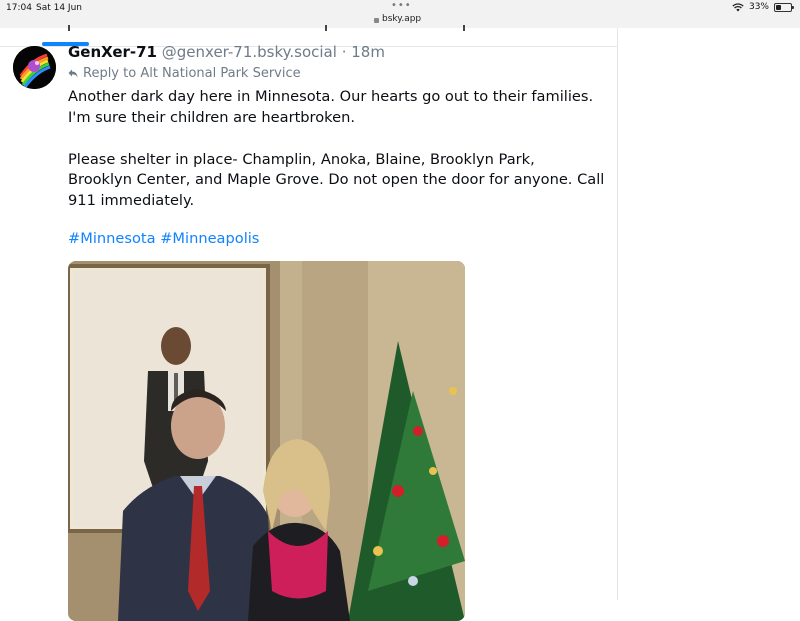  I want to click on battery-icon, so click(784, 7).